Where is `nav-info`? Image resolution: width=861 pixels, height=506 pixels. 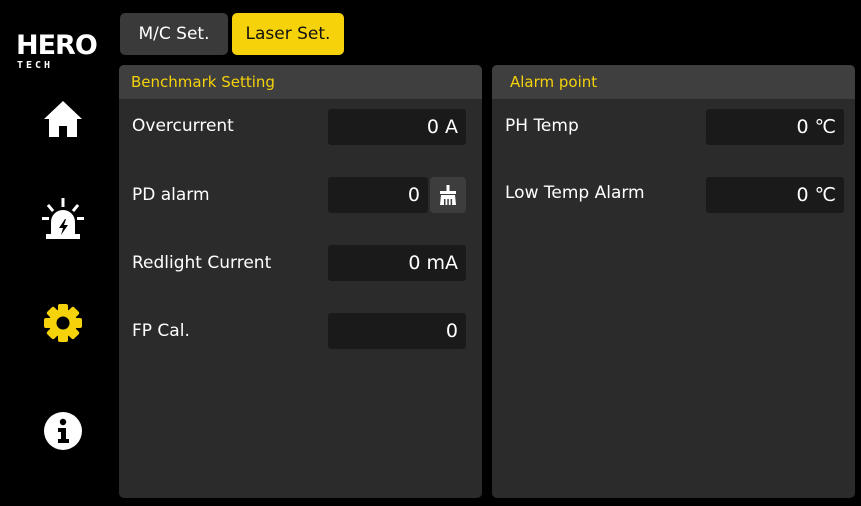
nav-info is located at coordinates (63, 431).